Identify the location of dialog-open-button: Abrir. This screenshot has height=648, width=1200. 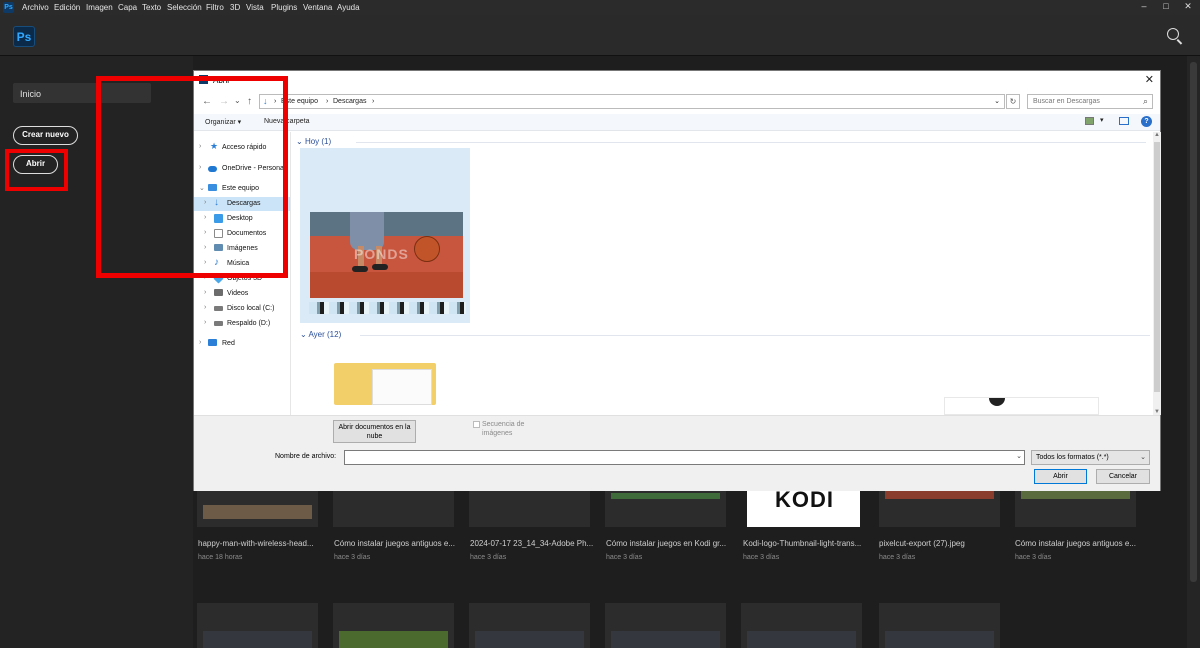
(1060, 476).